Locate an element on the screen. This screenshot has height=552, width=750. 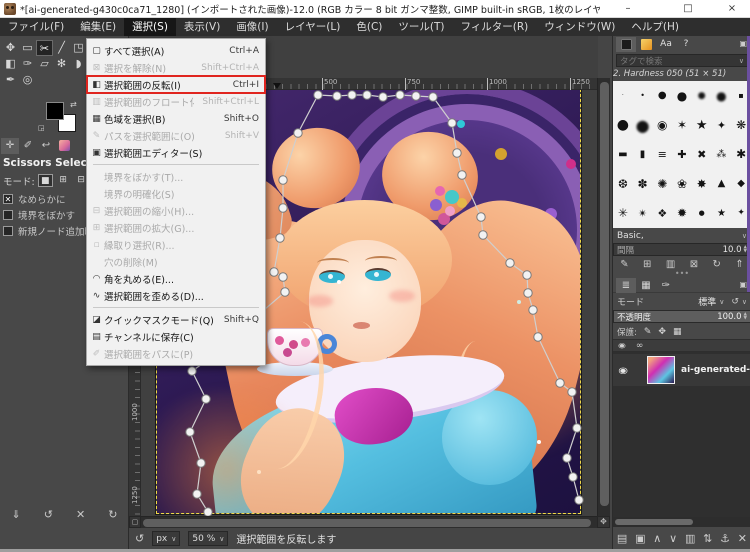
vertical-scrollbar is located at coordinates (603, 297).